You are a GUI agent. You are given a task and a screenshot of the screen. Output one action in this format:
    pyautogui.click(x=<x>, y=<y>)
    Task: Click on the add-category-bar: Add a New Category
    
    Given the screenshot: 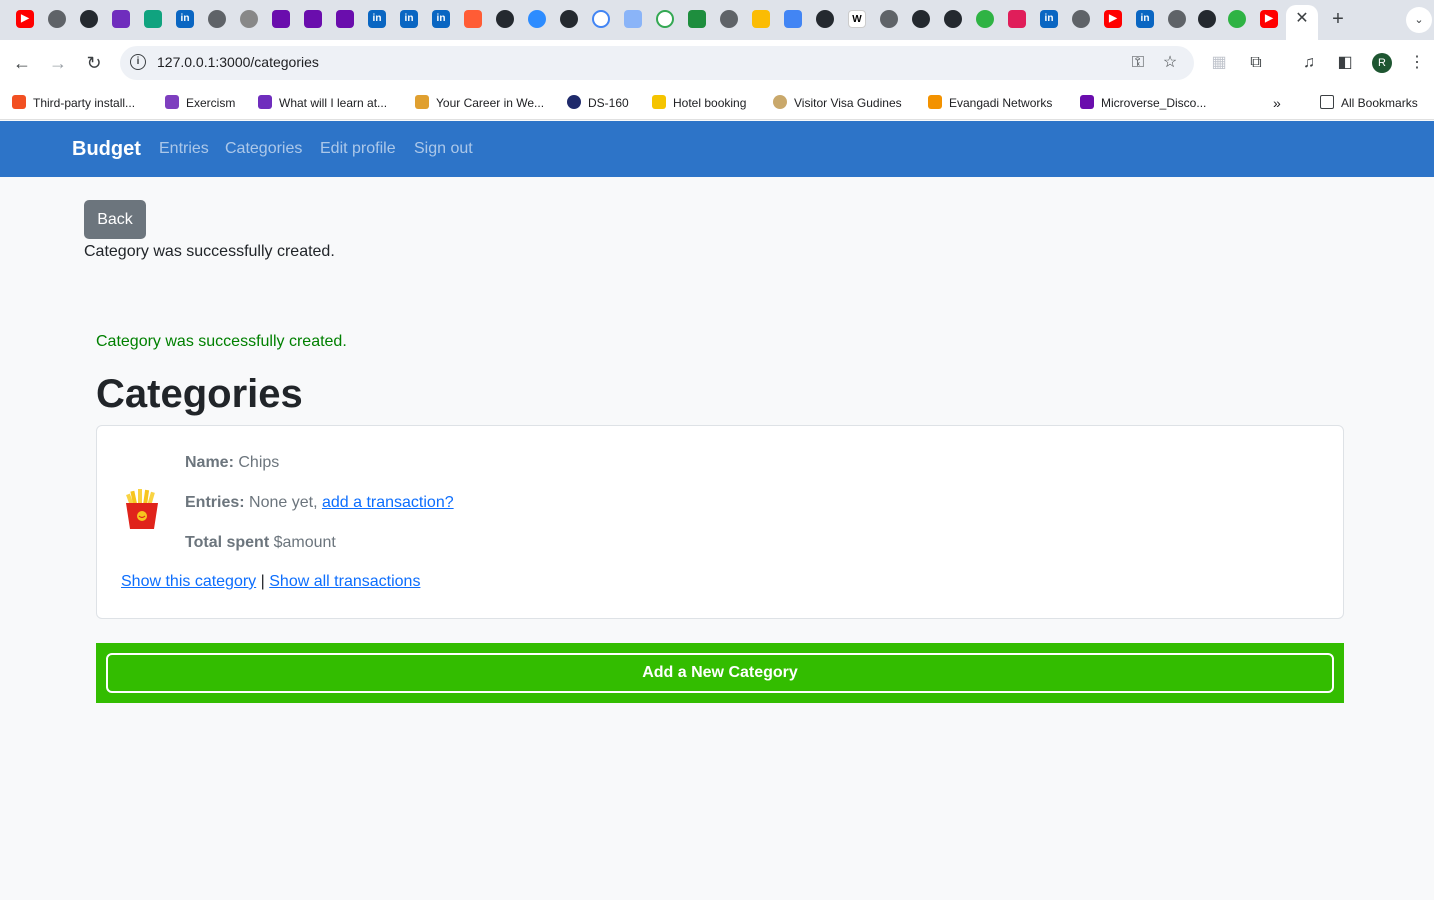 What is the action you would take?
    pyautogui.click(x=720, y=673)
    